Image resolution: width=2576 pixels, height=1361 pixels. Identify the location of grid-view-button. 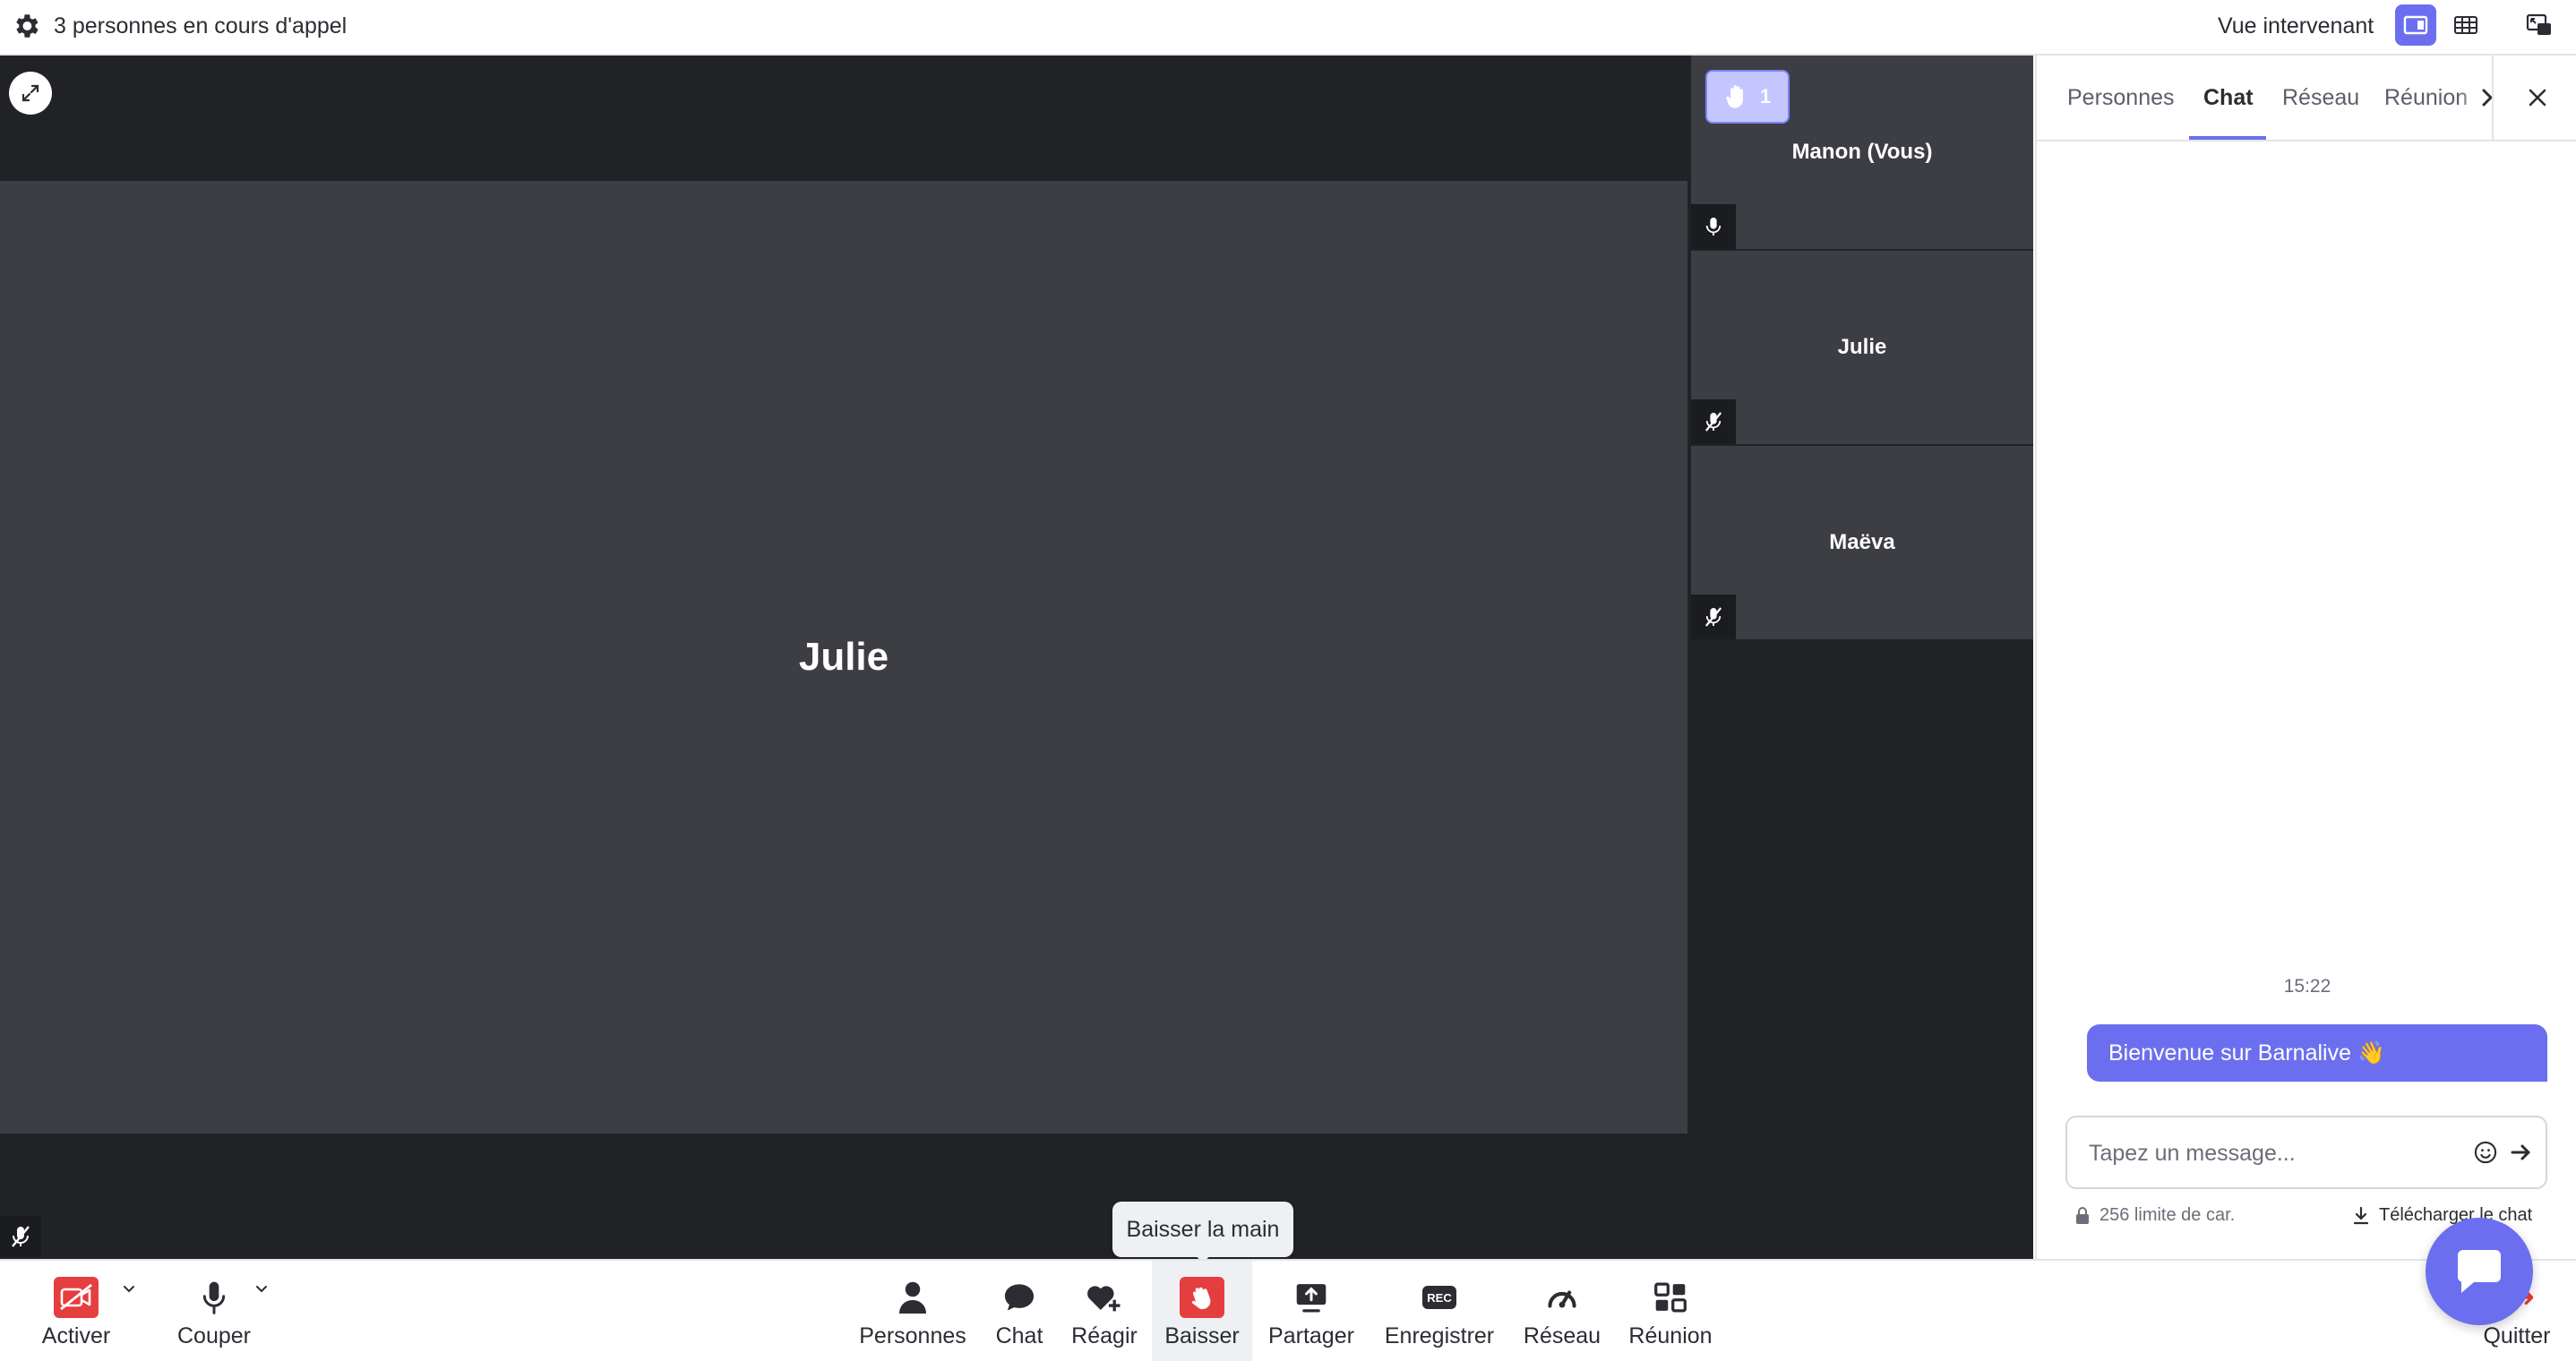
(2465, 25).